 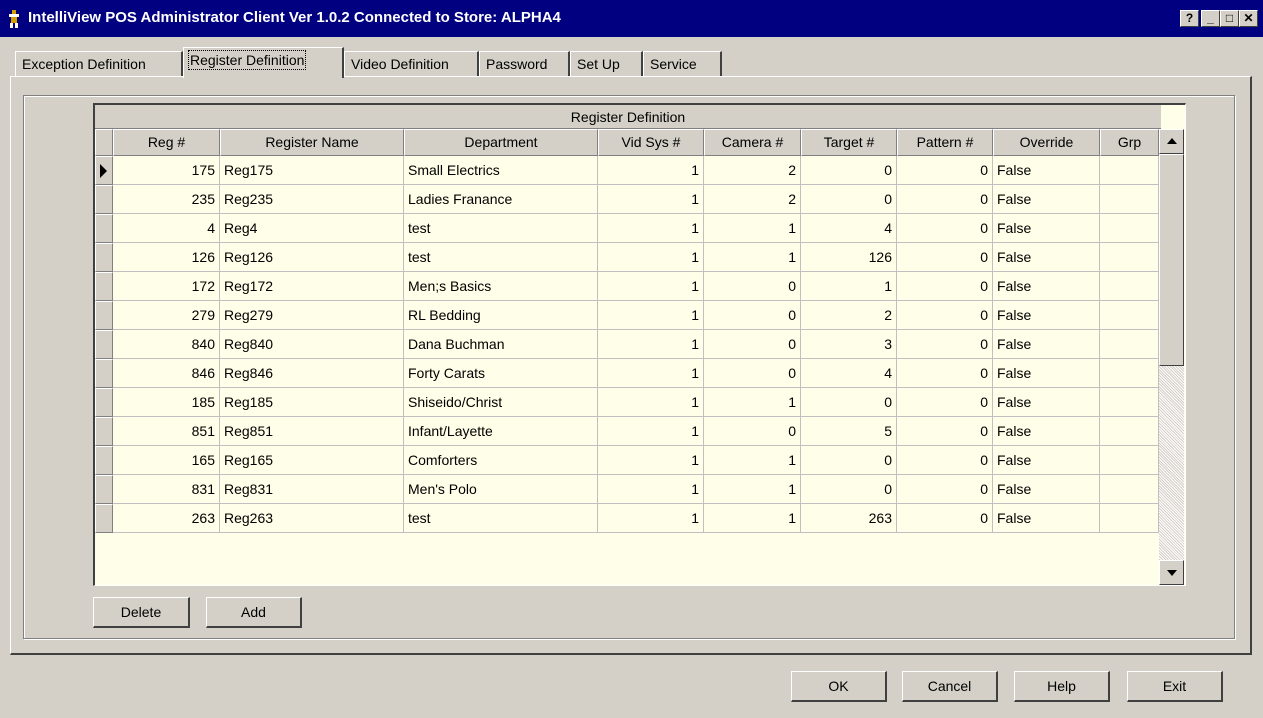 What do you see at coordinates (501, 489) in the screenshot?
I see `table-cell: Men's Polo` at bounding box center [501, 489].